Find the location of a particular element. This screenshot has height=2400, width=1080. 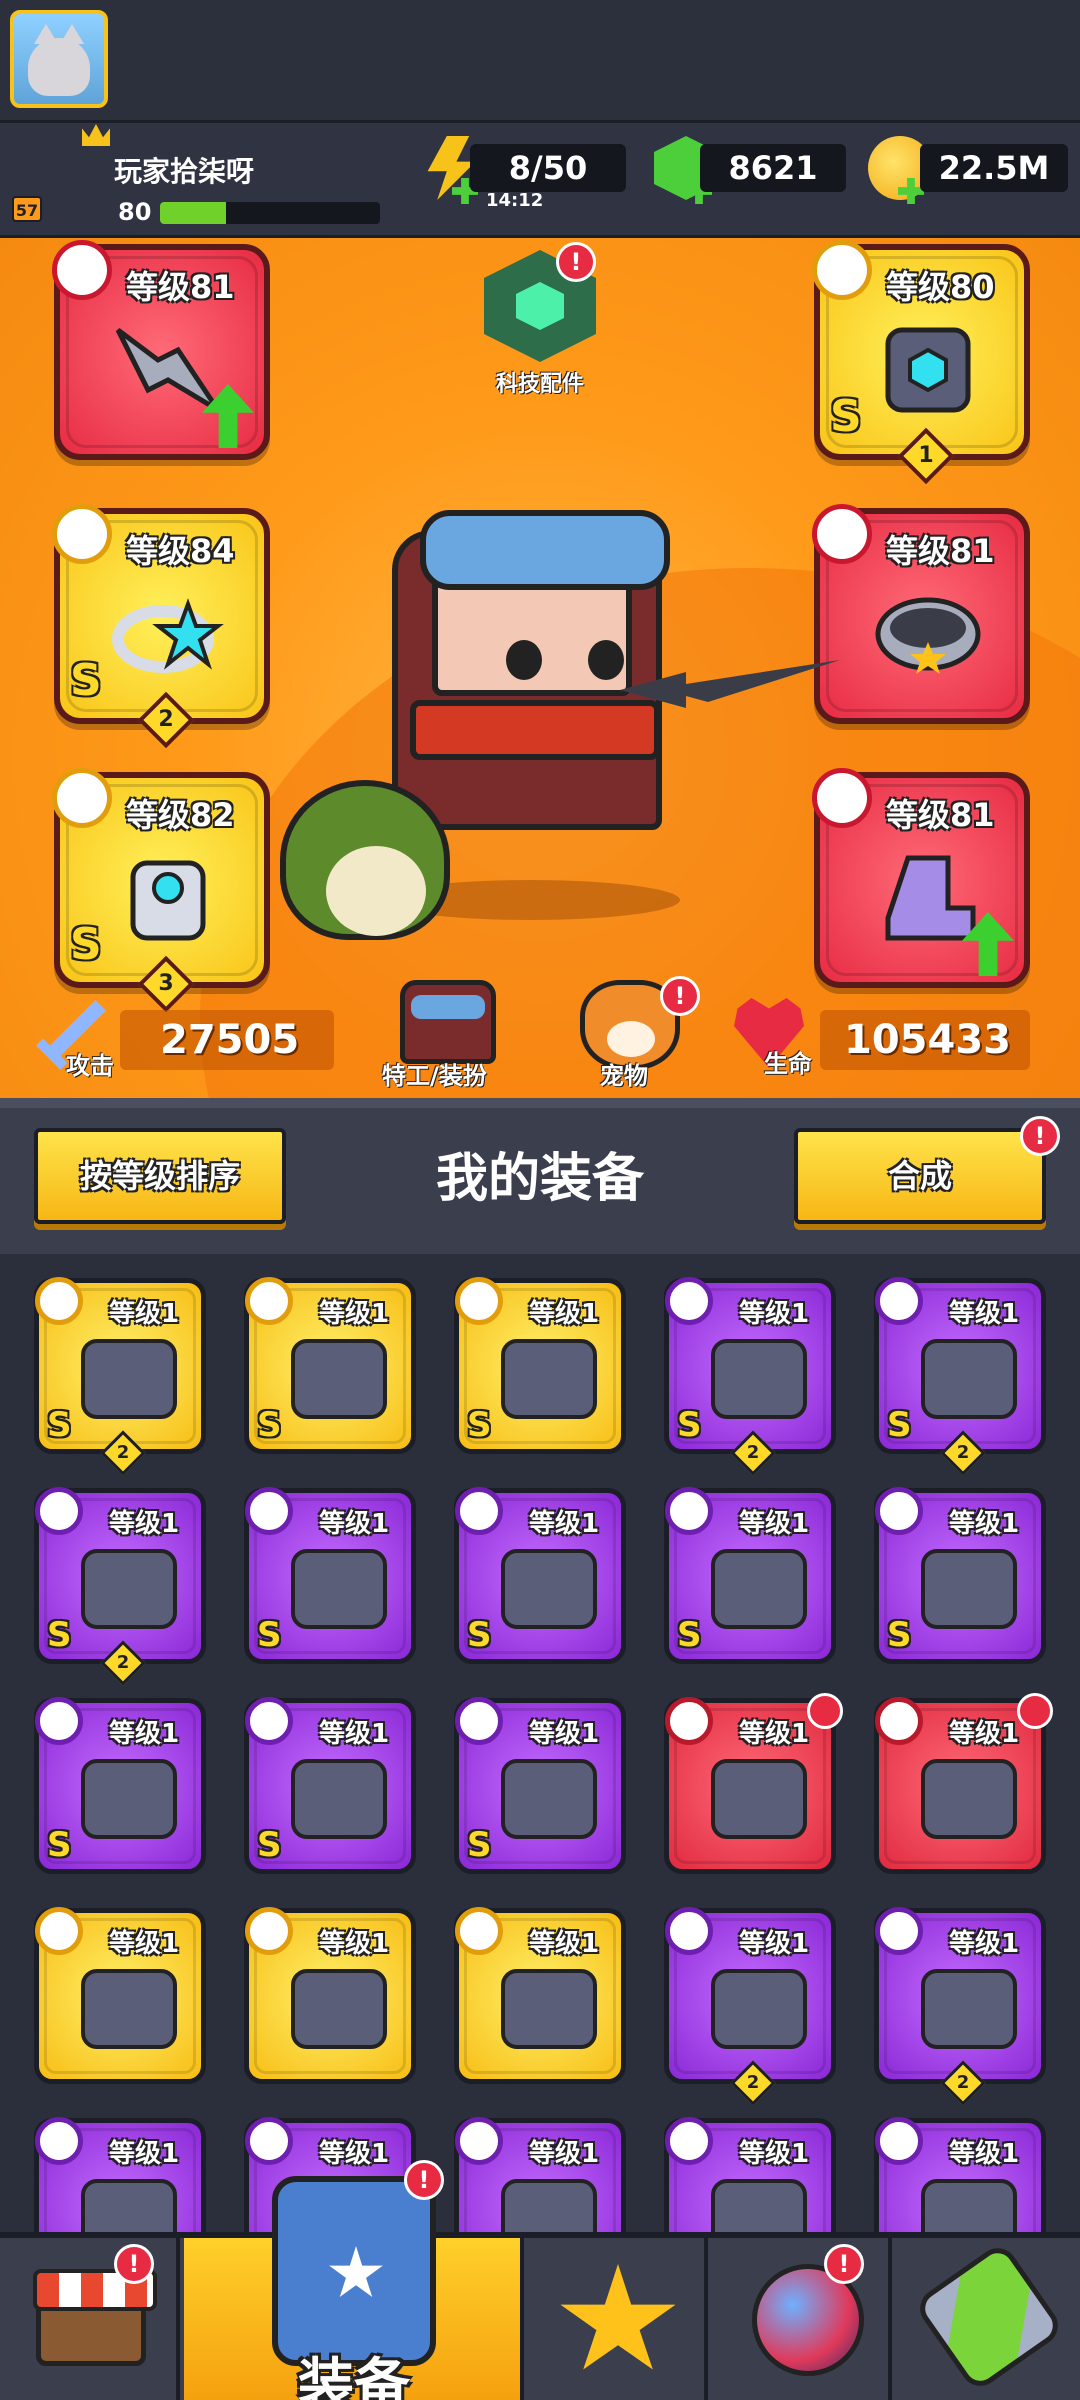

sort-by-level-button: 按等级排序 is located at coordinates (160, 1176).